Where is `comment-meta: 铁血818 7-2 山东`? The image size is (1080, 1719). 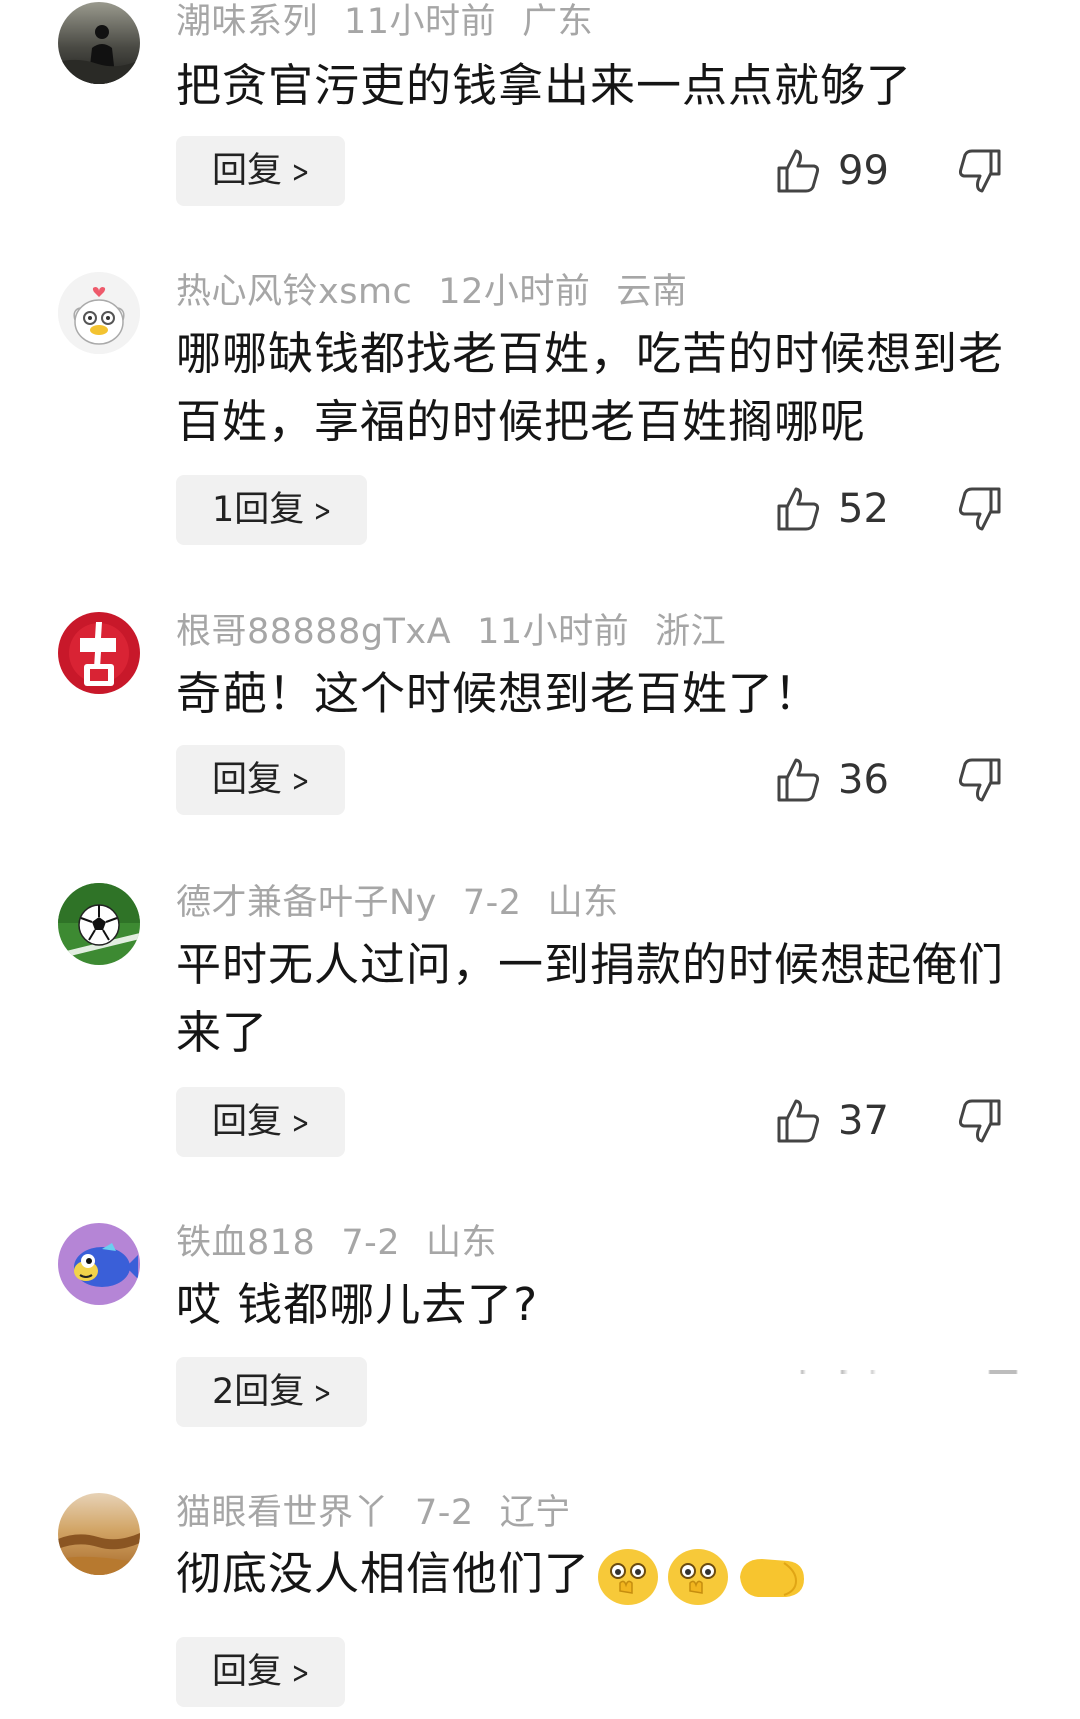
comment-meta: 铁血818 7-2 山东 is located at coordinates (349, 1243).